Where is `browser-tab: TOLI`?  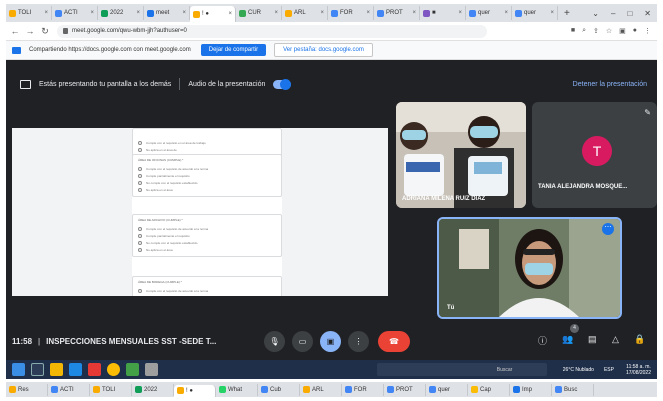 browser-tab: TOLI is located at coordinates (111, 389).